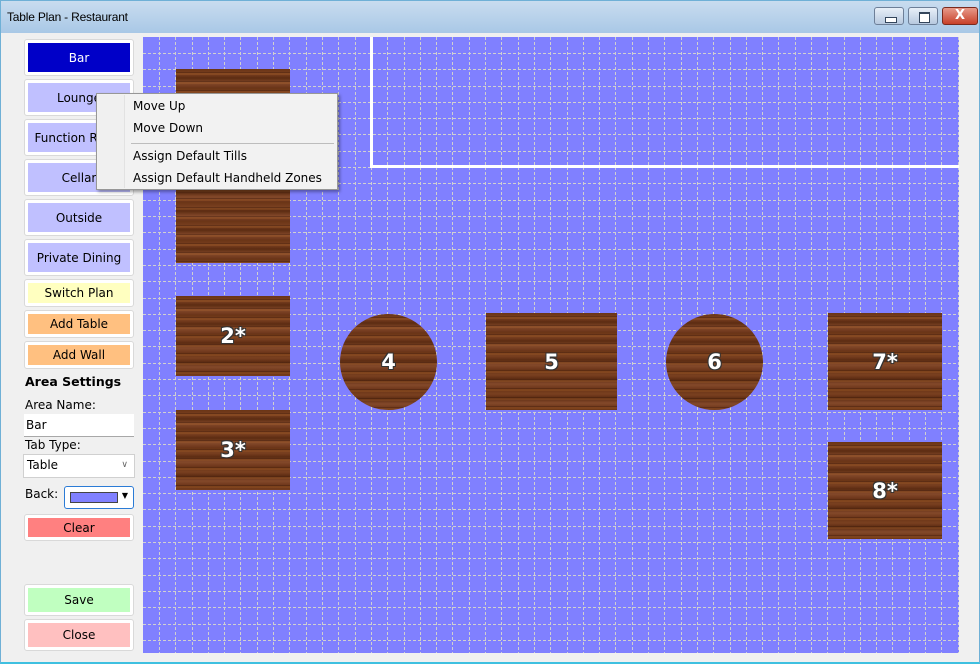 The width and height of the screenshot is (980, 664). What do you see at coordinates (124, 465) in the screenshot?
I see `chevron-down-icon: ∨` at bounding box center [124, 465].